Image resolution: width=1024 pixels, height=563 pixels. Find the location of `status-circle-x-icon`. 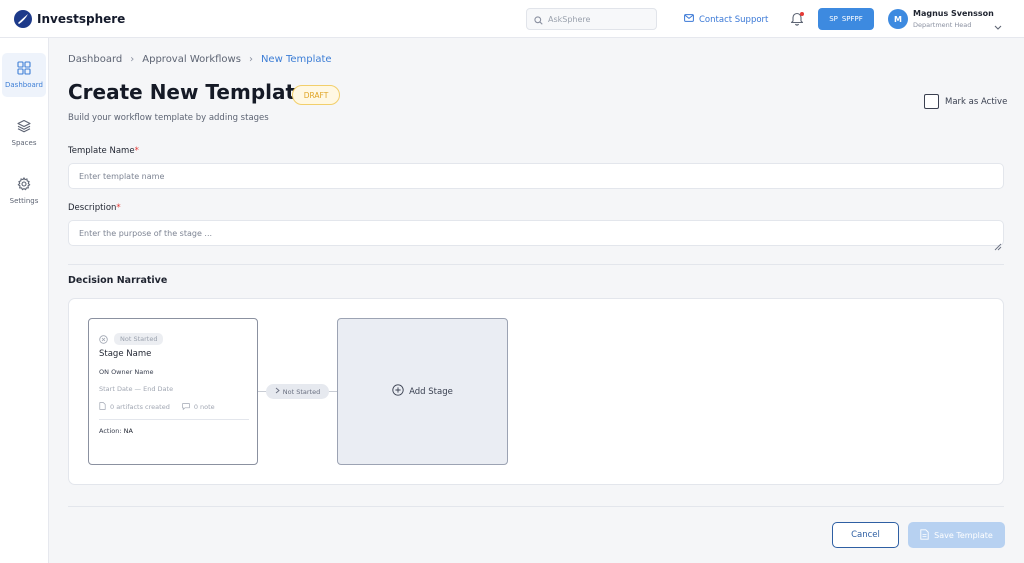

status-circle-x-icon is located at coordinates (103, 338).